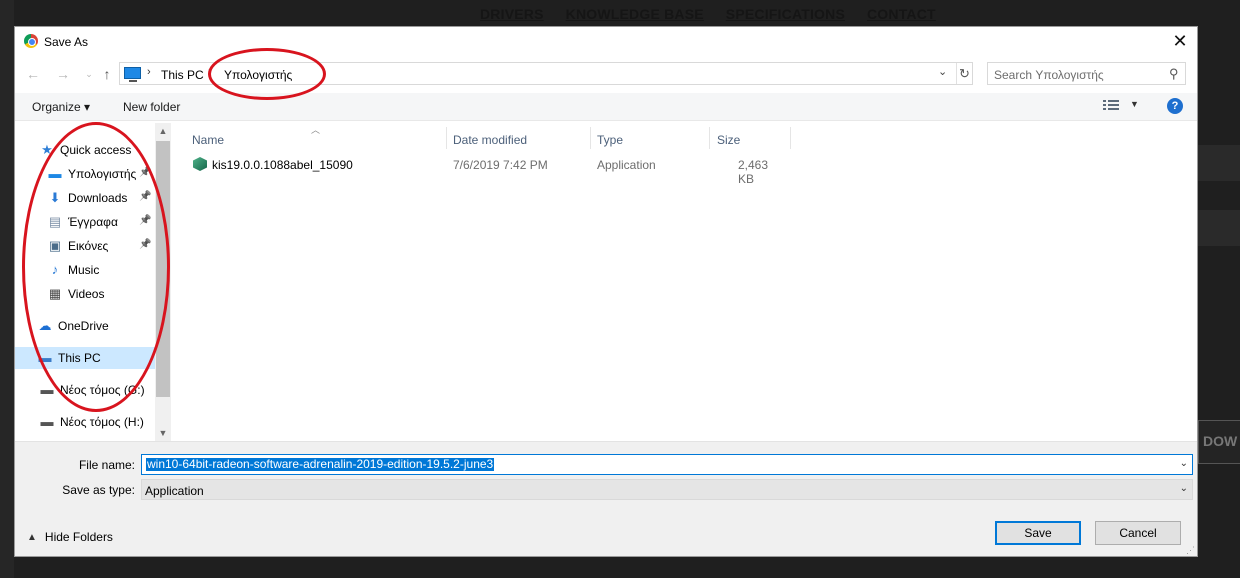  What do you see at coordinates (88, 246) in the screenshot?
I see `sidebar-item-label: Εικόνες` at bounding box center [88, 246].